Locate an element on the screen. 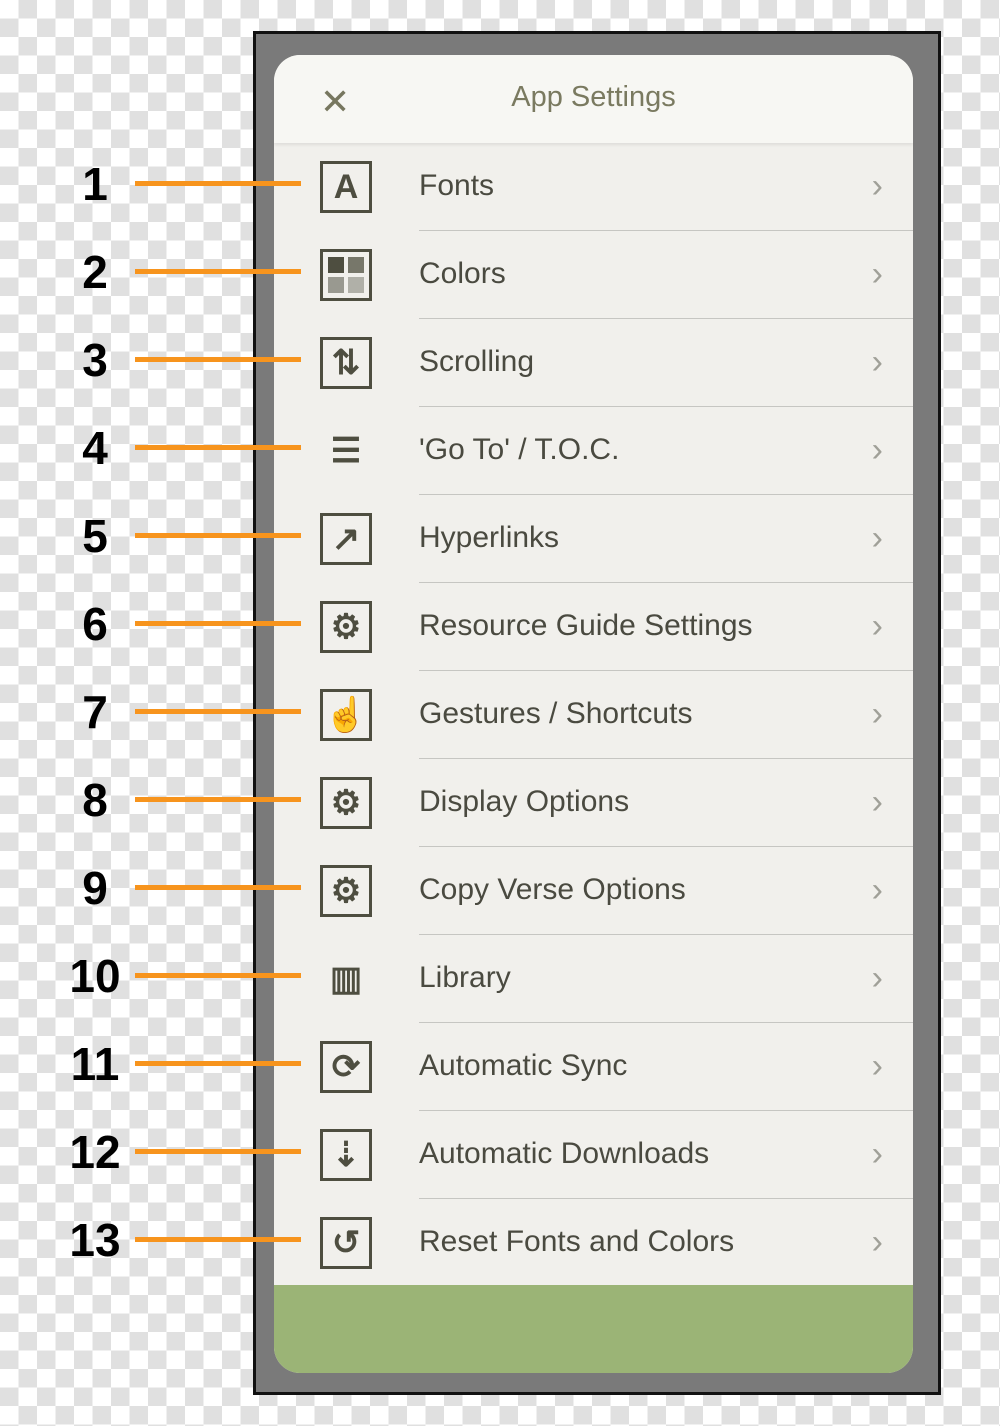 Image resolution: width=1000 pixels, height=1426 pixels. item-label: Resource Guide Settings is located at coordinates (586, 625).